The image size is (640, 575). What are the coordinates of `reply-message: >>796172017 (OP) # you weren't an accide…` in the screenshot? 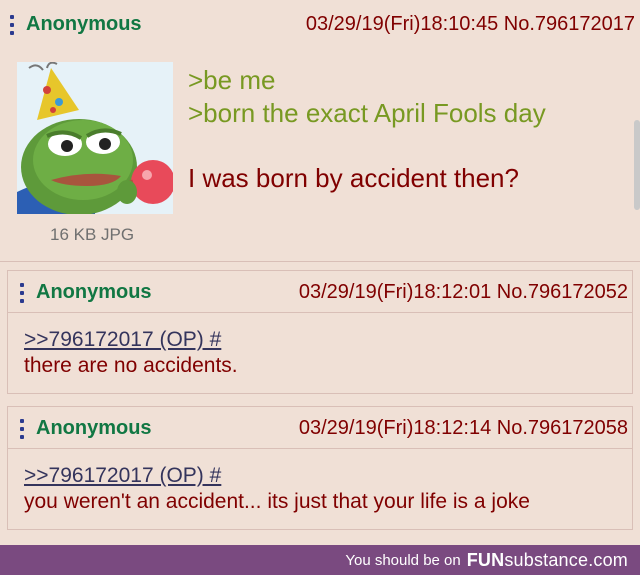 It's located at (320, 489).